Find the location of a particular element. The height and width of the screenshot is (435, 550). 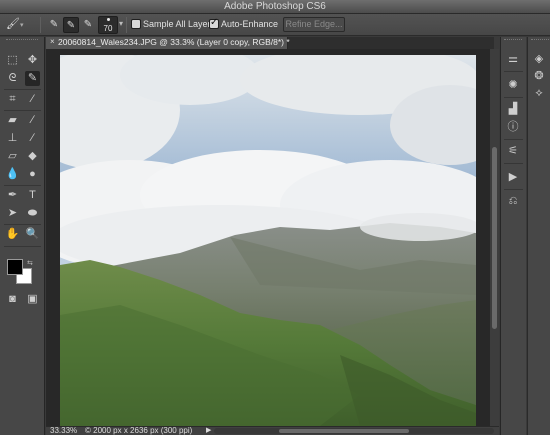

new-selection-brush-icon: ✎ is located at coordinates (54, 24).